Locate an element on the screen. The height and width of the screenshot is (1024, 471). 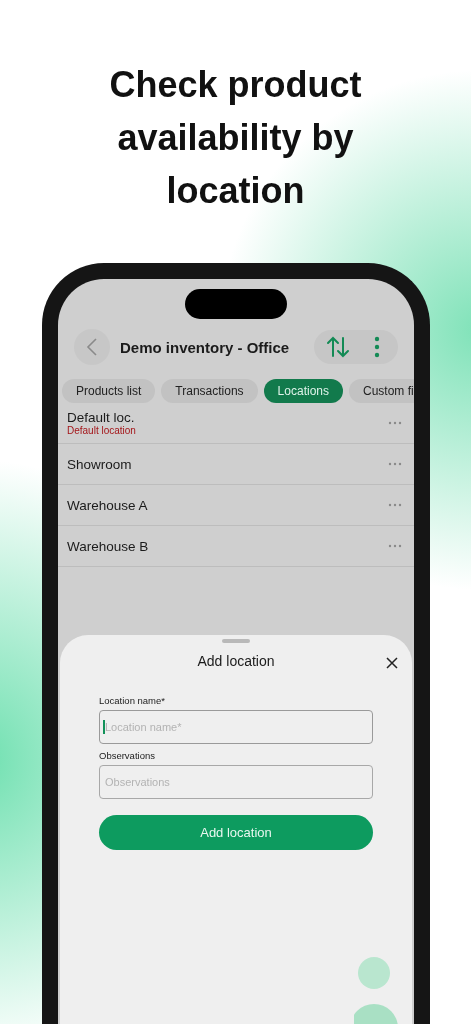
field-label: Location name* is located at coordinates (133, 700).